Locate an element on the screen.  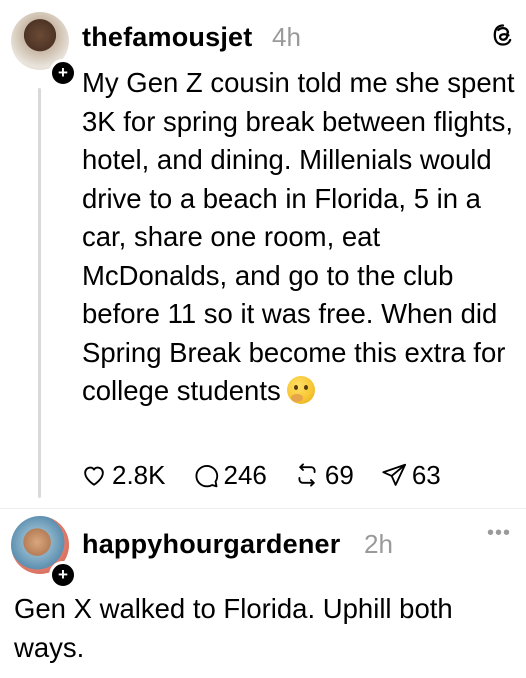
reply-count: 246 is located at coordinates (245, 474).